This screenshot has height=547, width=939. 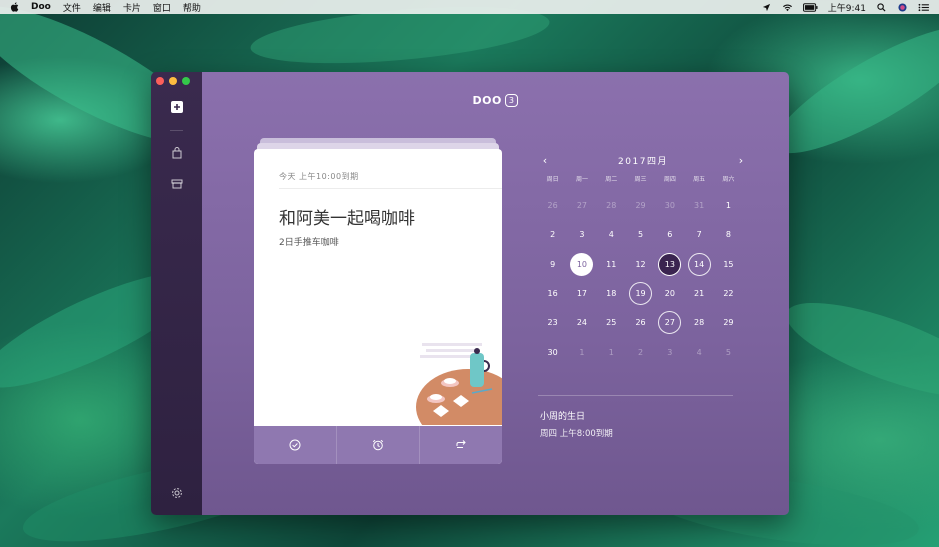 I want to click on add-card-button, so click(x=177, y=107).